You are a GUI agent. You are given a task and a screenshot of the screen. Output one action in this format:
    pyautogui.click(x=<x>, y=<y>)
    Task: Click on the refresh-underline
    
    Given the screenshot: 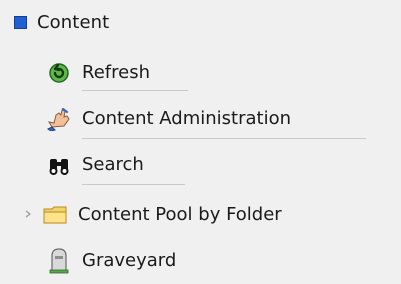 What is the action you would take?
    pyautogui.click(x=135, y=90)
    